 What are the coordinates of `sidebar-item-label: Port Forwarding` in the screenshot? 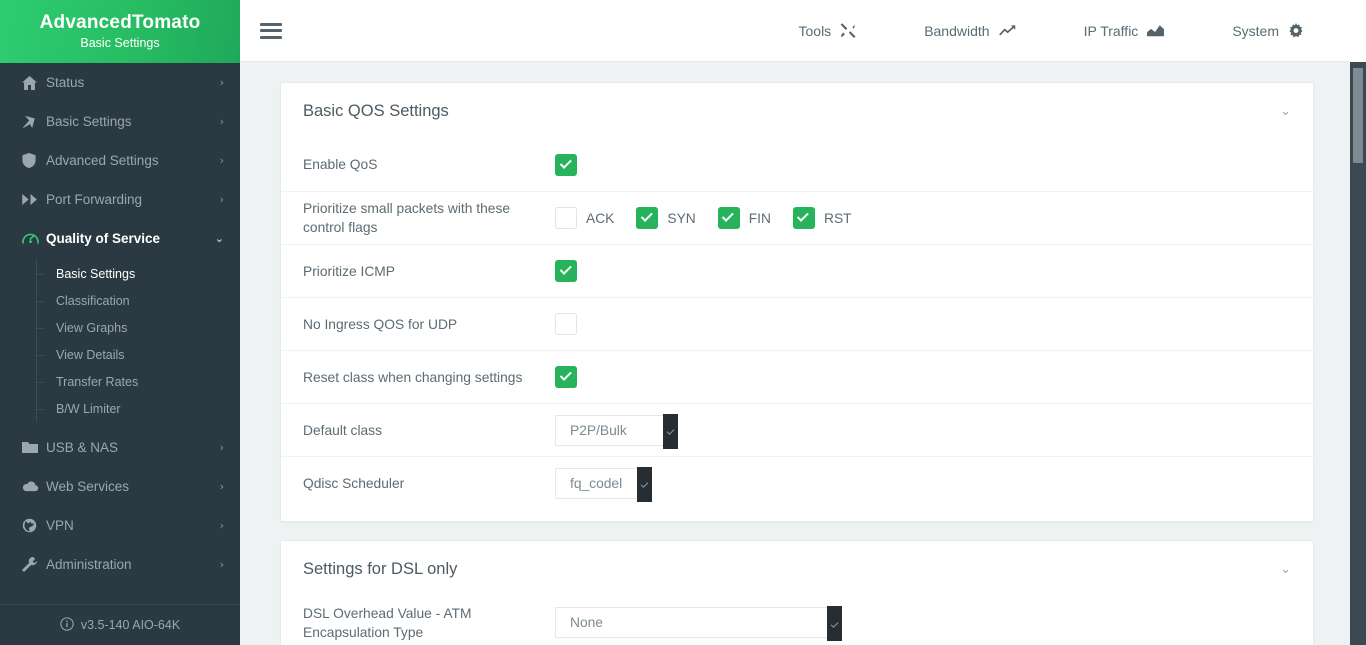 It's located at (94, 199).